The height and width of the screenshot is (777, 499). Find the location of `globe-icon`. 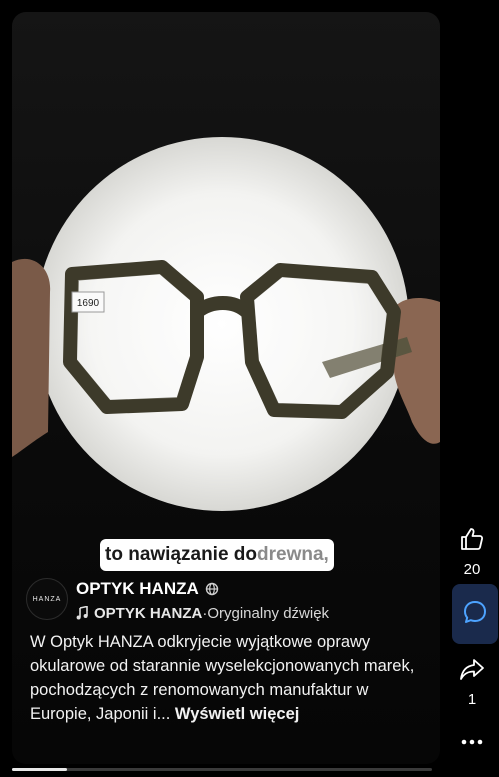

globe-icon is located at coordinates (212, 589).